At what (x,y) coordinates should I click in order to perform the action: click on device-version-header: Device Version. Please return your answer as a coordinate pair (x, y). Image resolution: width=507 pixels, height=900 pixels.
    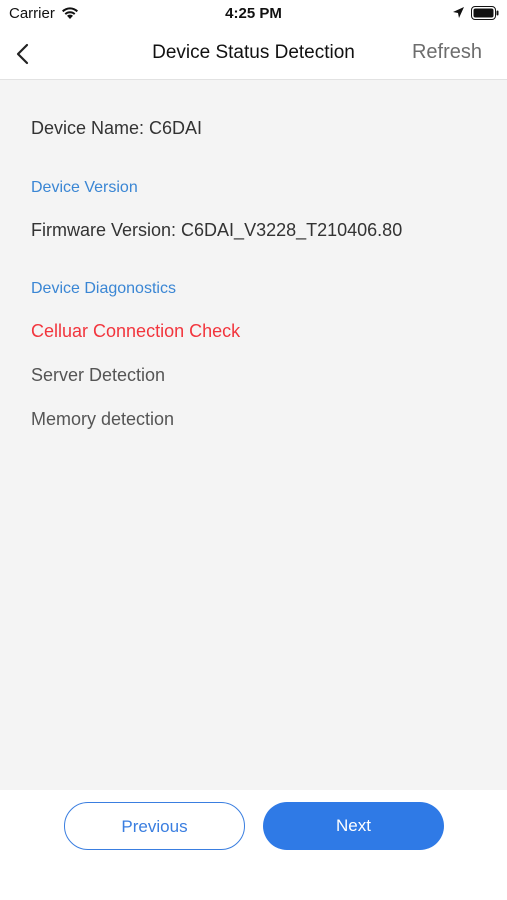
    Looking at the image, I should click on (84, 187).